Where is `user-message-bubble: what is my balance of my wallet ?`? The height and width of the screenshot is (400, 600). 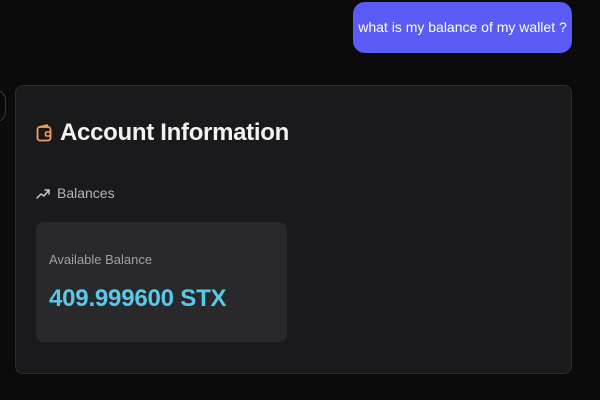
user-message-bubble: what is my balance of my wallet ? is located at coordinates (462, 27).